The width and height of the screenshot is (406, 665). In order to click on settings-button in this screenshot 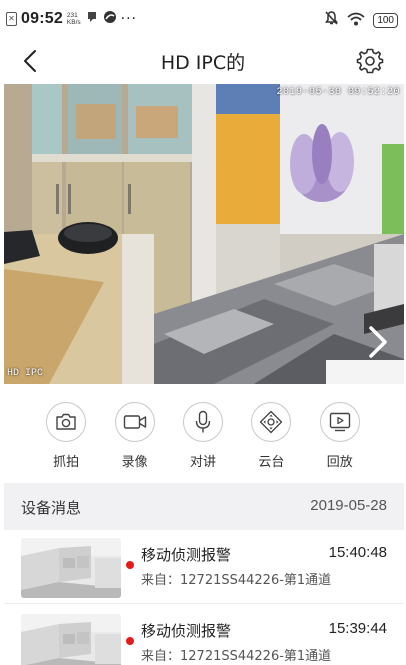, I will do `click(370, 61)`.